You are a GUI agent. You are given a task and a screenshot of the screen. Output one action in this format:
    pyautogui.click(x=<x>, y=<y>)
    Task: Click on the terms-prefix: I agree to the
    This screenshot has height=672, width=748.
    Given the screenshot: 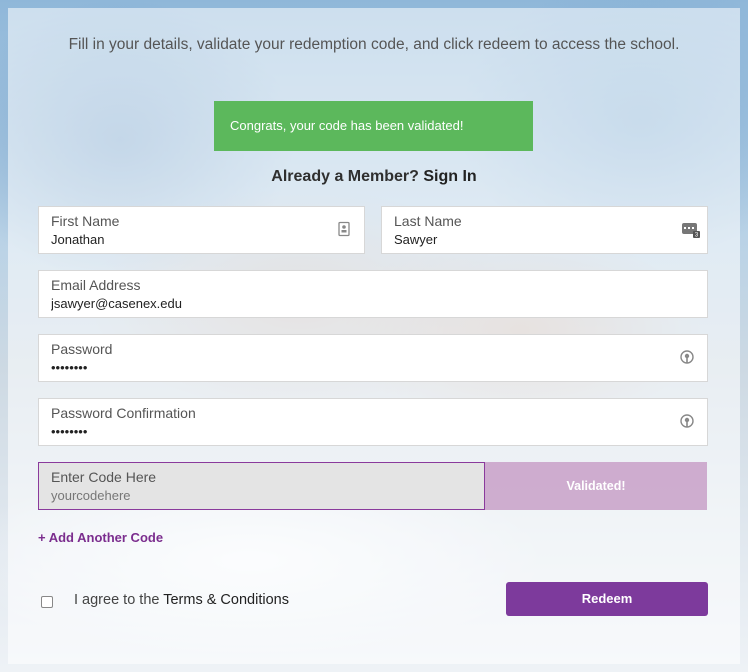 What is the action you would take?
    pyautogui.click(x=117, y=600)
    